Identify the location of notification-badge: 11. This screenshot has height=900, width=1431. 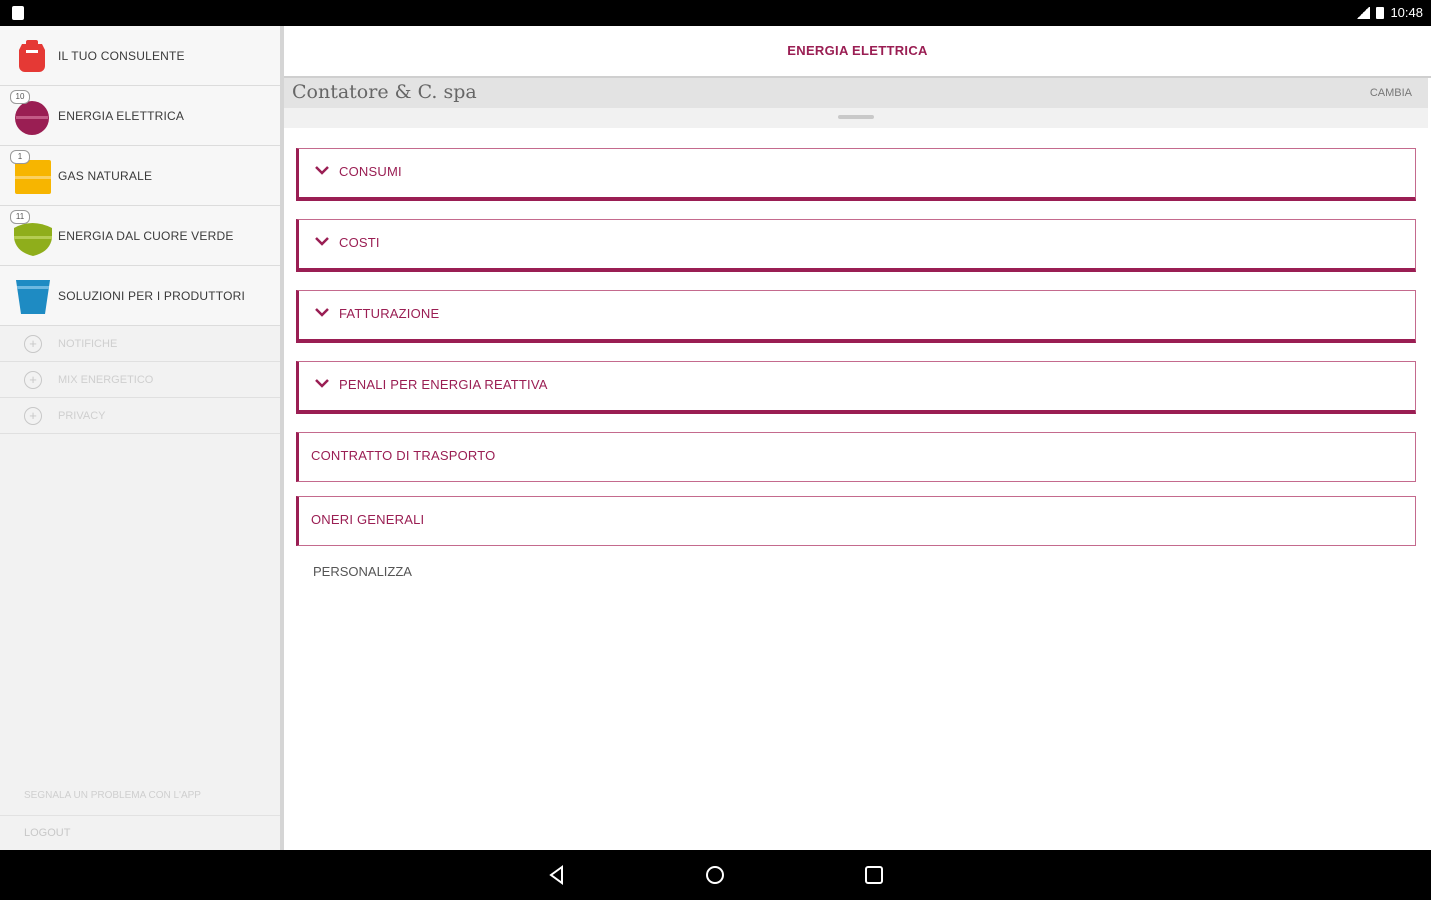
(20, 217).